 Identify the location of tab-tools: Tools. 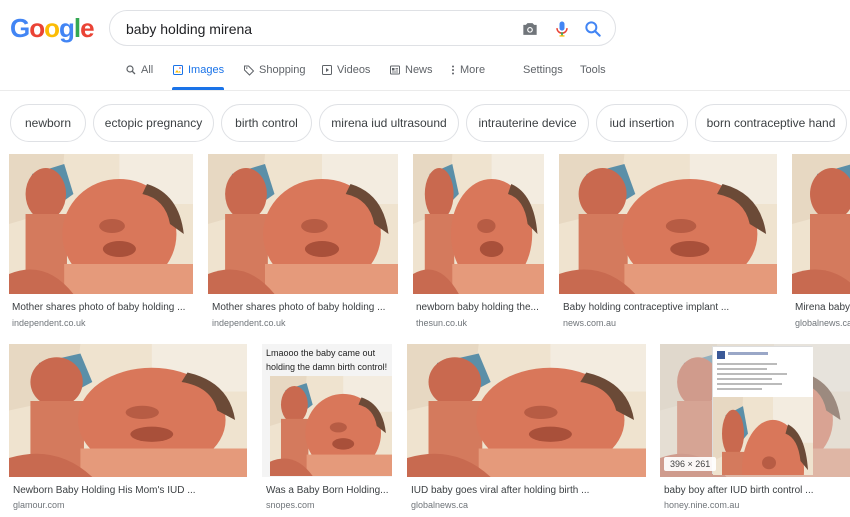
(593, 77).